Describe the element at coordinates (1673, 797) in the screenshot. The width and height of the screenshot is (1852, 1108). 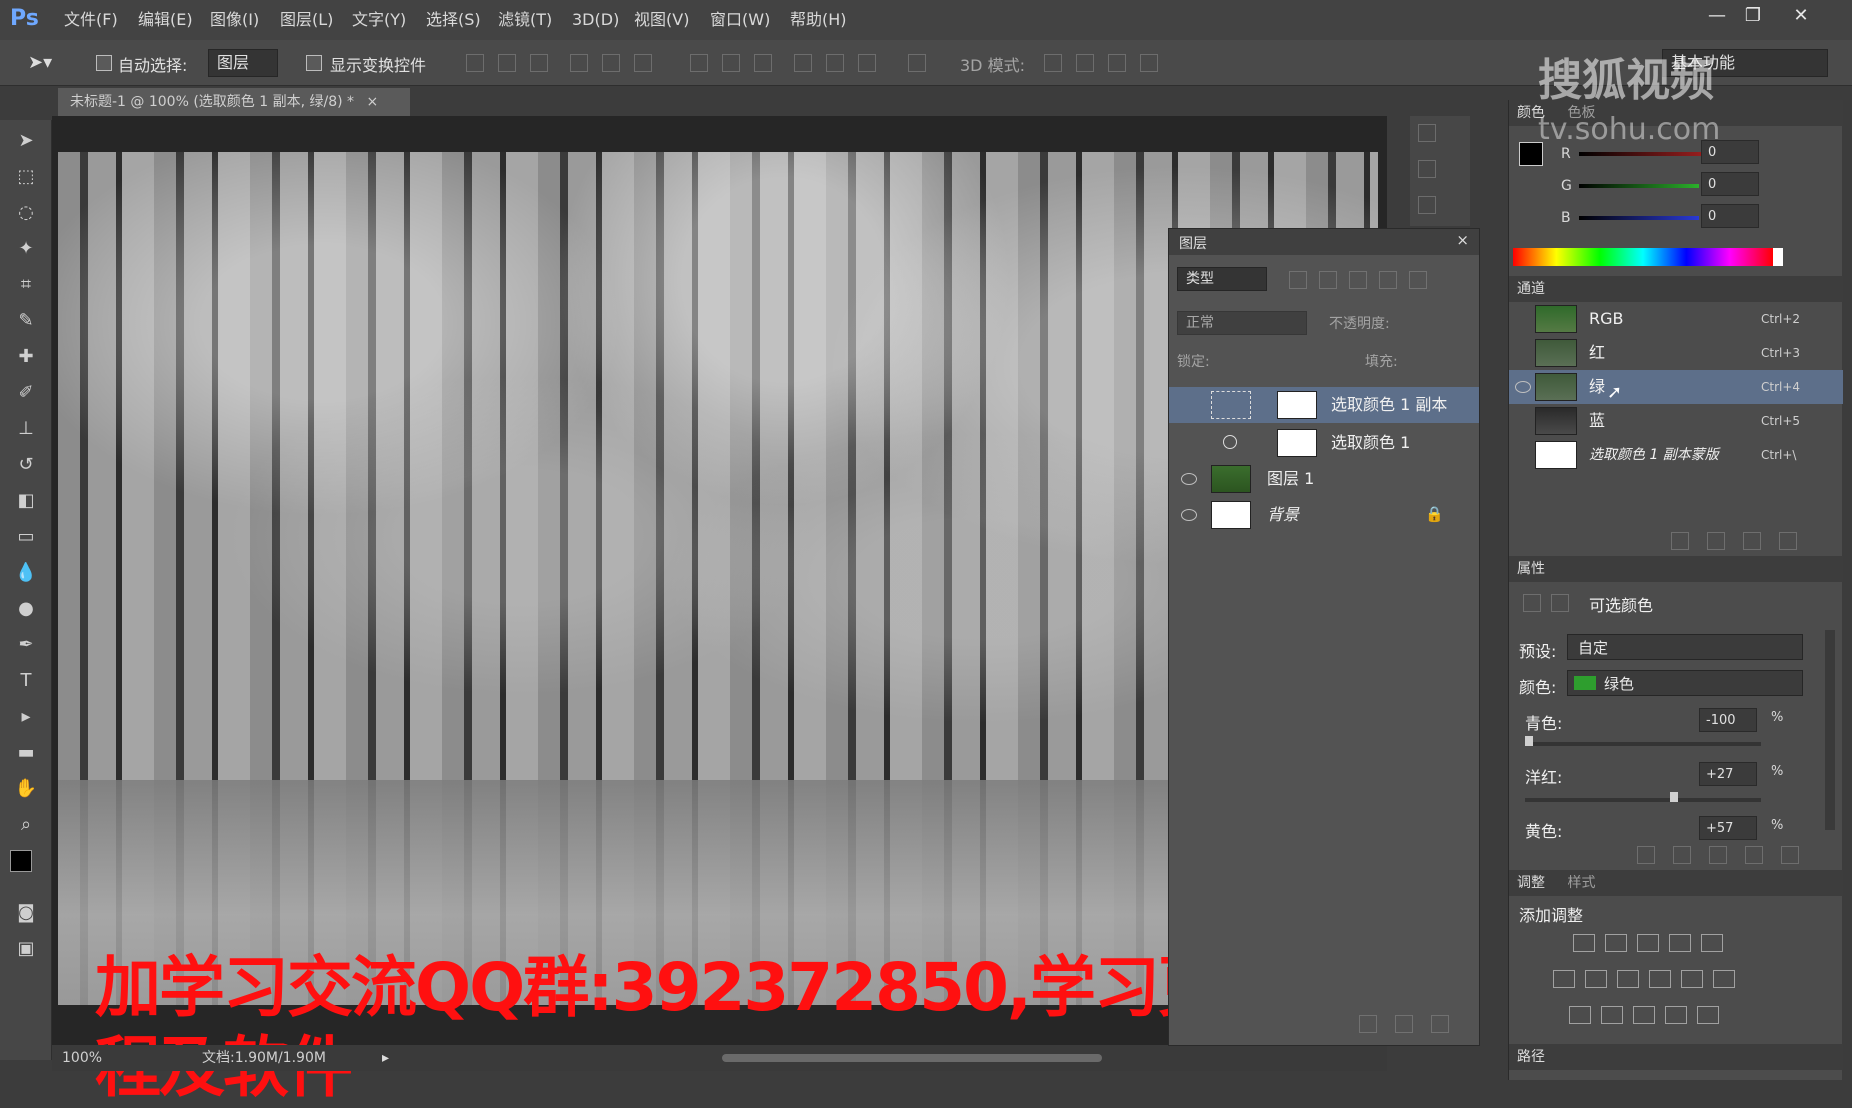
I see `magenta-slider-handle` at that location.